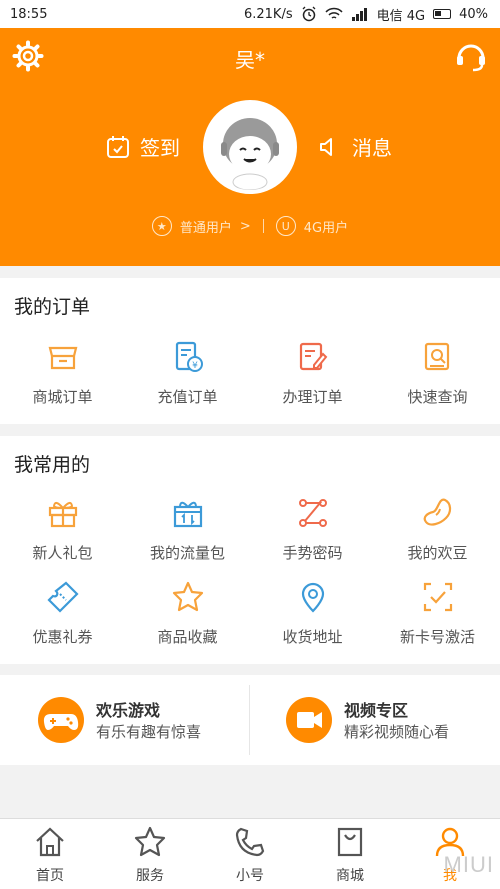  What do you see at coordinates (334, 13) in the screenshot?
I see `wifi-icon` at bounding box center [334, 13].